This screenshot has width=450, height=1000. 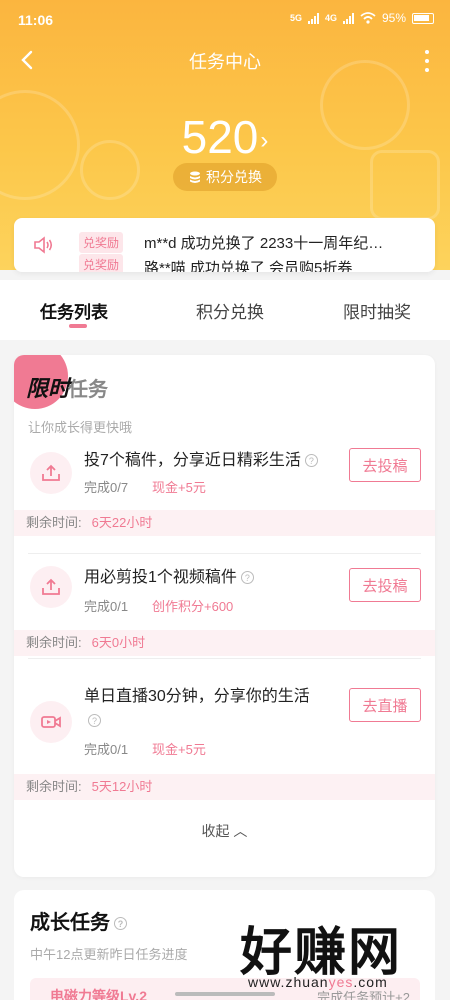 What do you see at coordinates (377, 310) in the screenshot?
I see `tab-limited-lottery: 限时抽奖` at bounding box center [377, 310].